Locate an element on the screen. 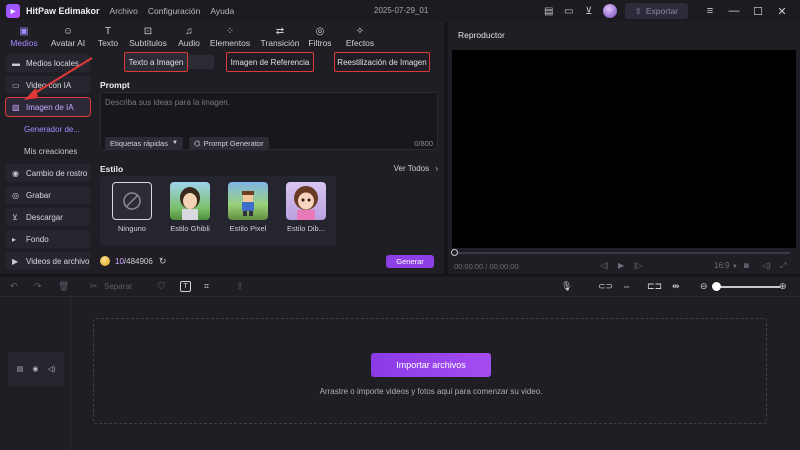 This screenshot has width=800, height=450. tab-label: Filtros is located at coordinates (320, 43).